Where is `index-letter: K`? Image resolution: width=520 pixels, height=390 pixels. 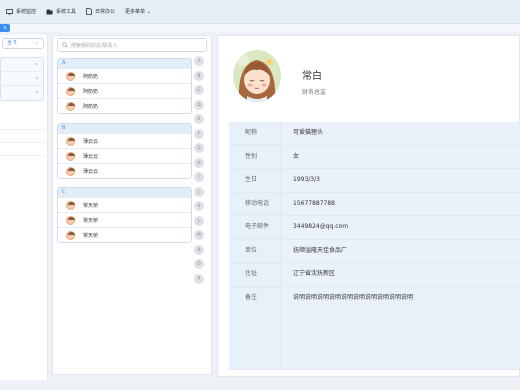
index-letter: K is located at coordinates (199, 206).